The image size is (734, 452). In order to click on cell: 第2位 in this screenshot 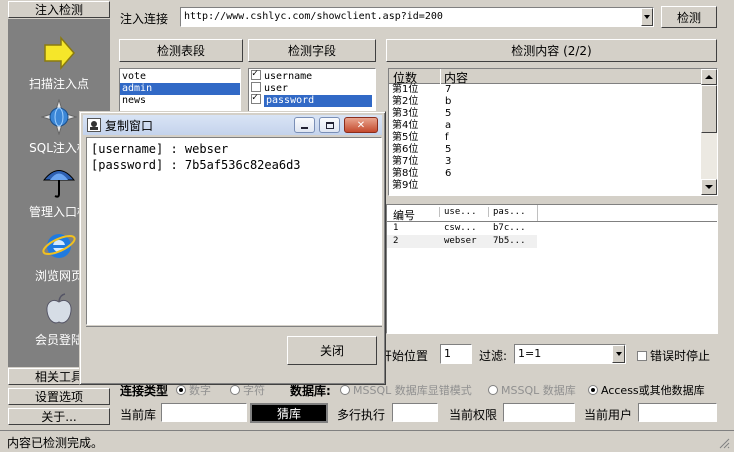, I will do `click(405, 101)`.